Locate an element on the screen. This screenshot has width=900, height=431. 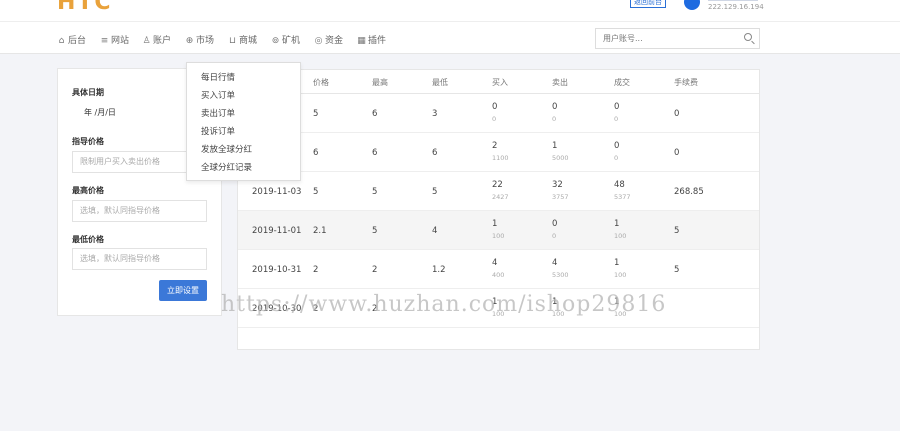
table-row: 5 6 3 00 00 00 0 is located at coordinates (498, 113).